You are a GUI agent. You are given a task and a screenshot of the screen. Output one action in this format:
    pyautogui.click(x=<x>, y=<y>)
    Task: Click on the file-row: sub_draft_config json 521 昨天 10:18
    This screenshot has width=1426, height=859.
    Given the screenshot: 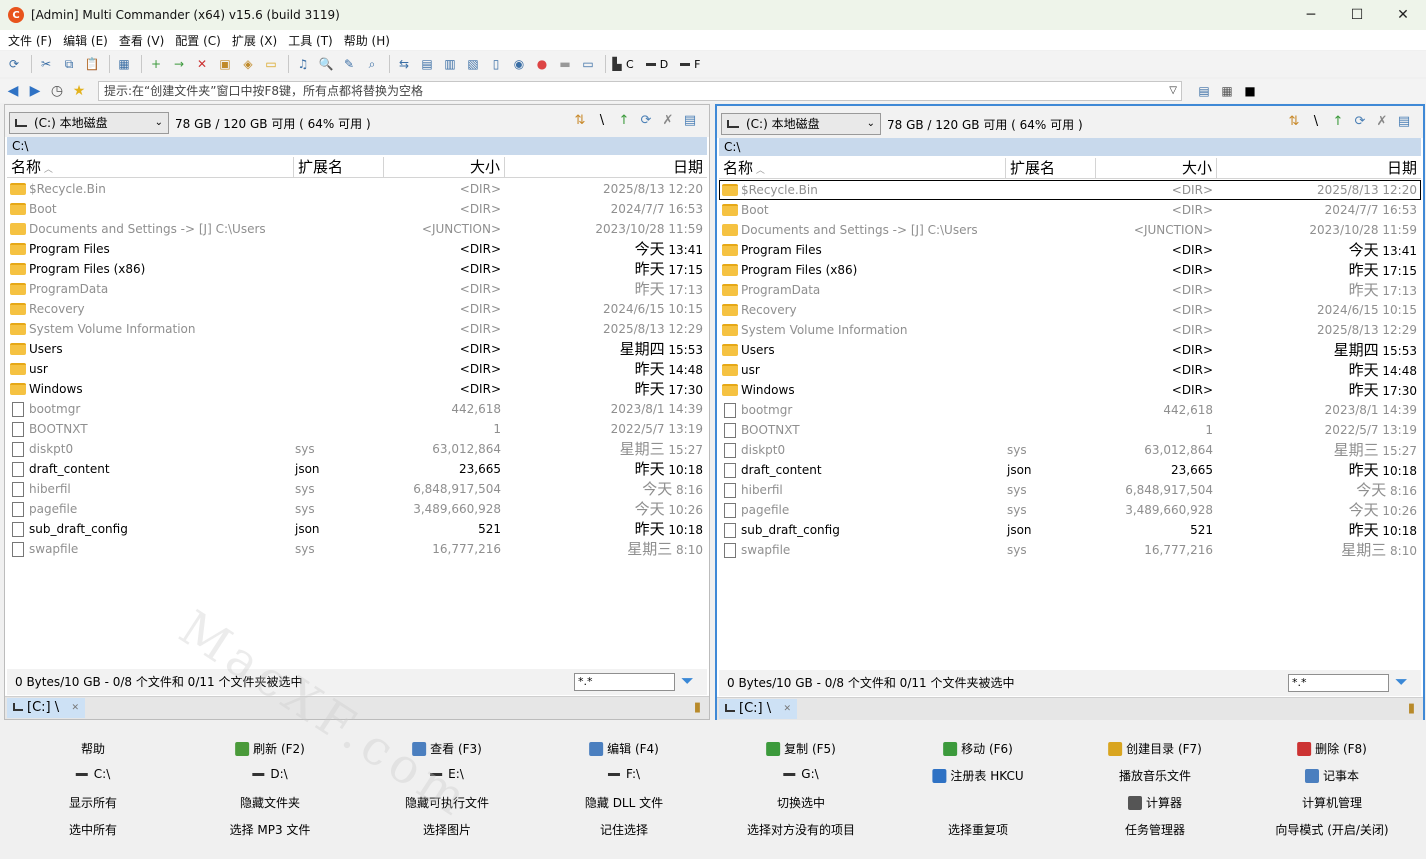 What is the action you would take?
    pyautogui.click(x=357, y=529)
    